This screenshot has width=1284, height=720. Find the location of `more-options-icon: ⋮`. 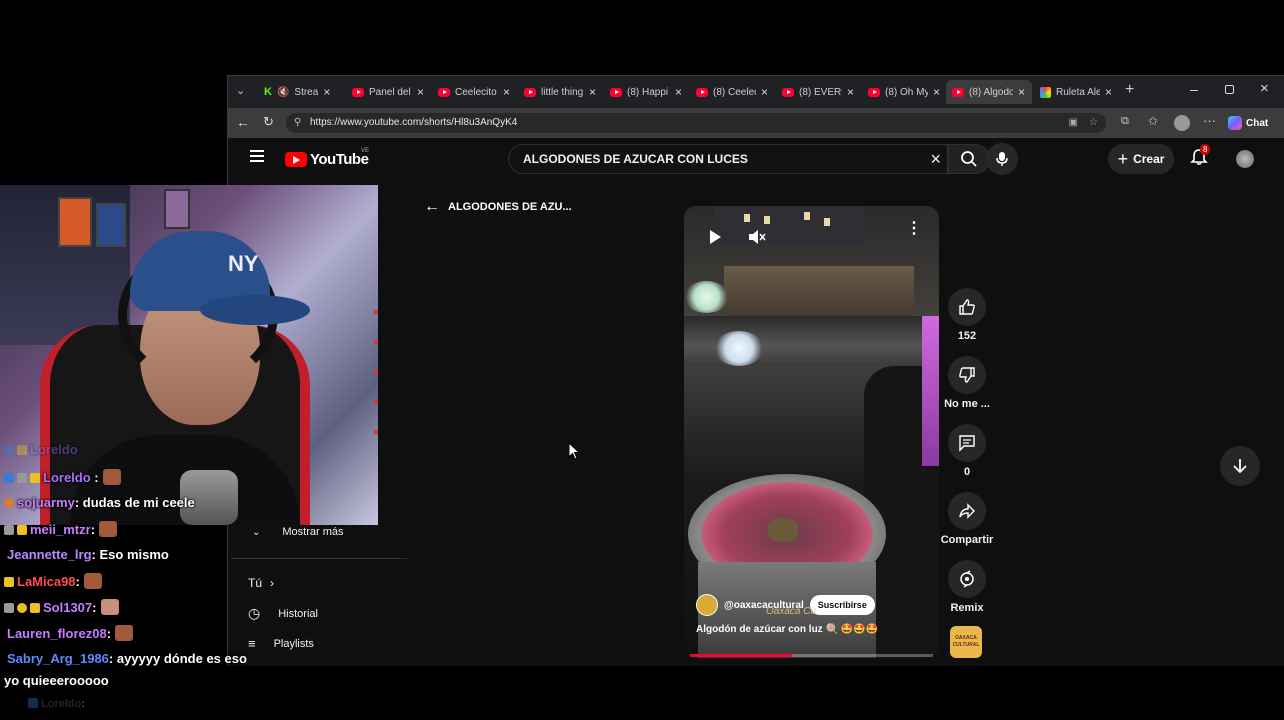

more-options-icon: ⋮ is located at coordinates (914, 229).